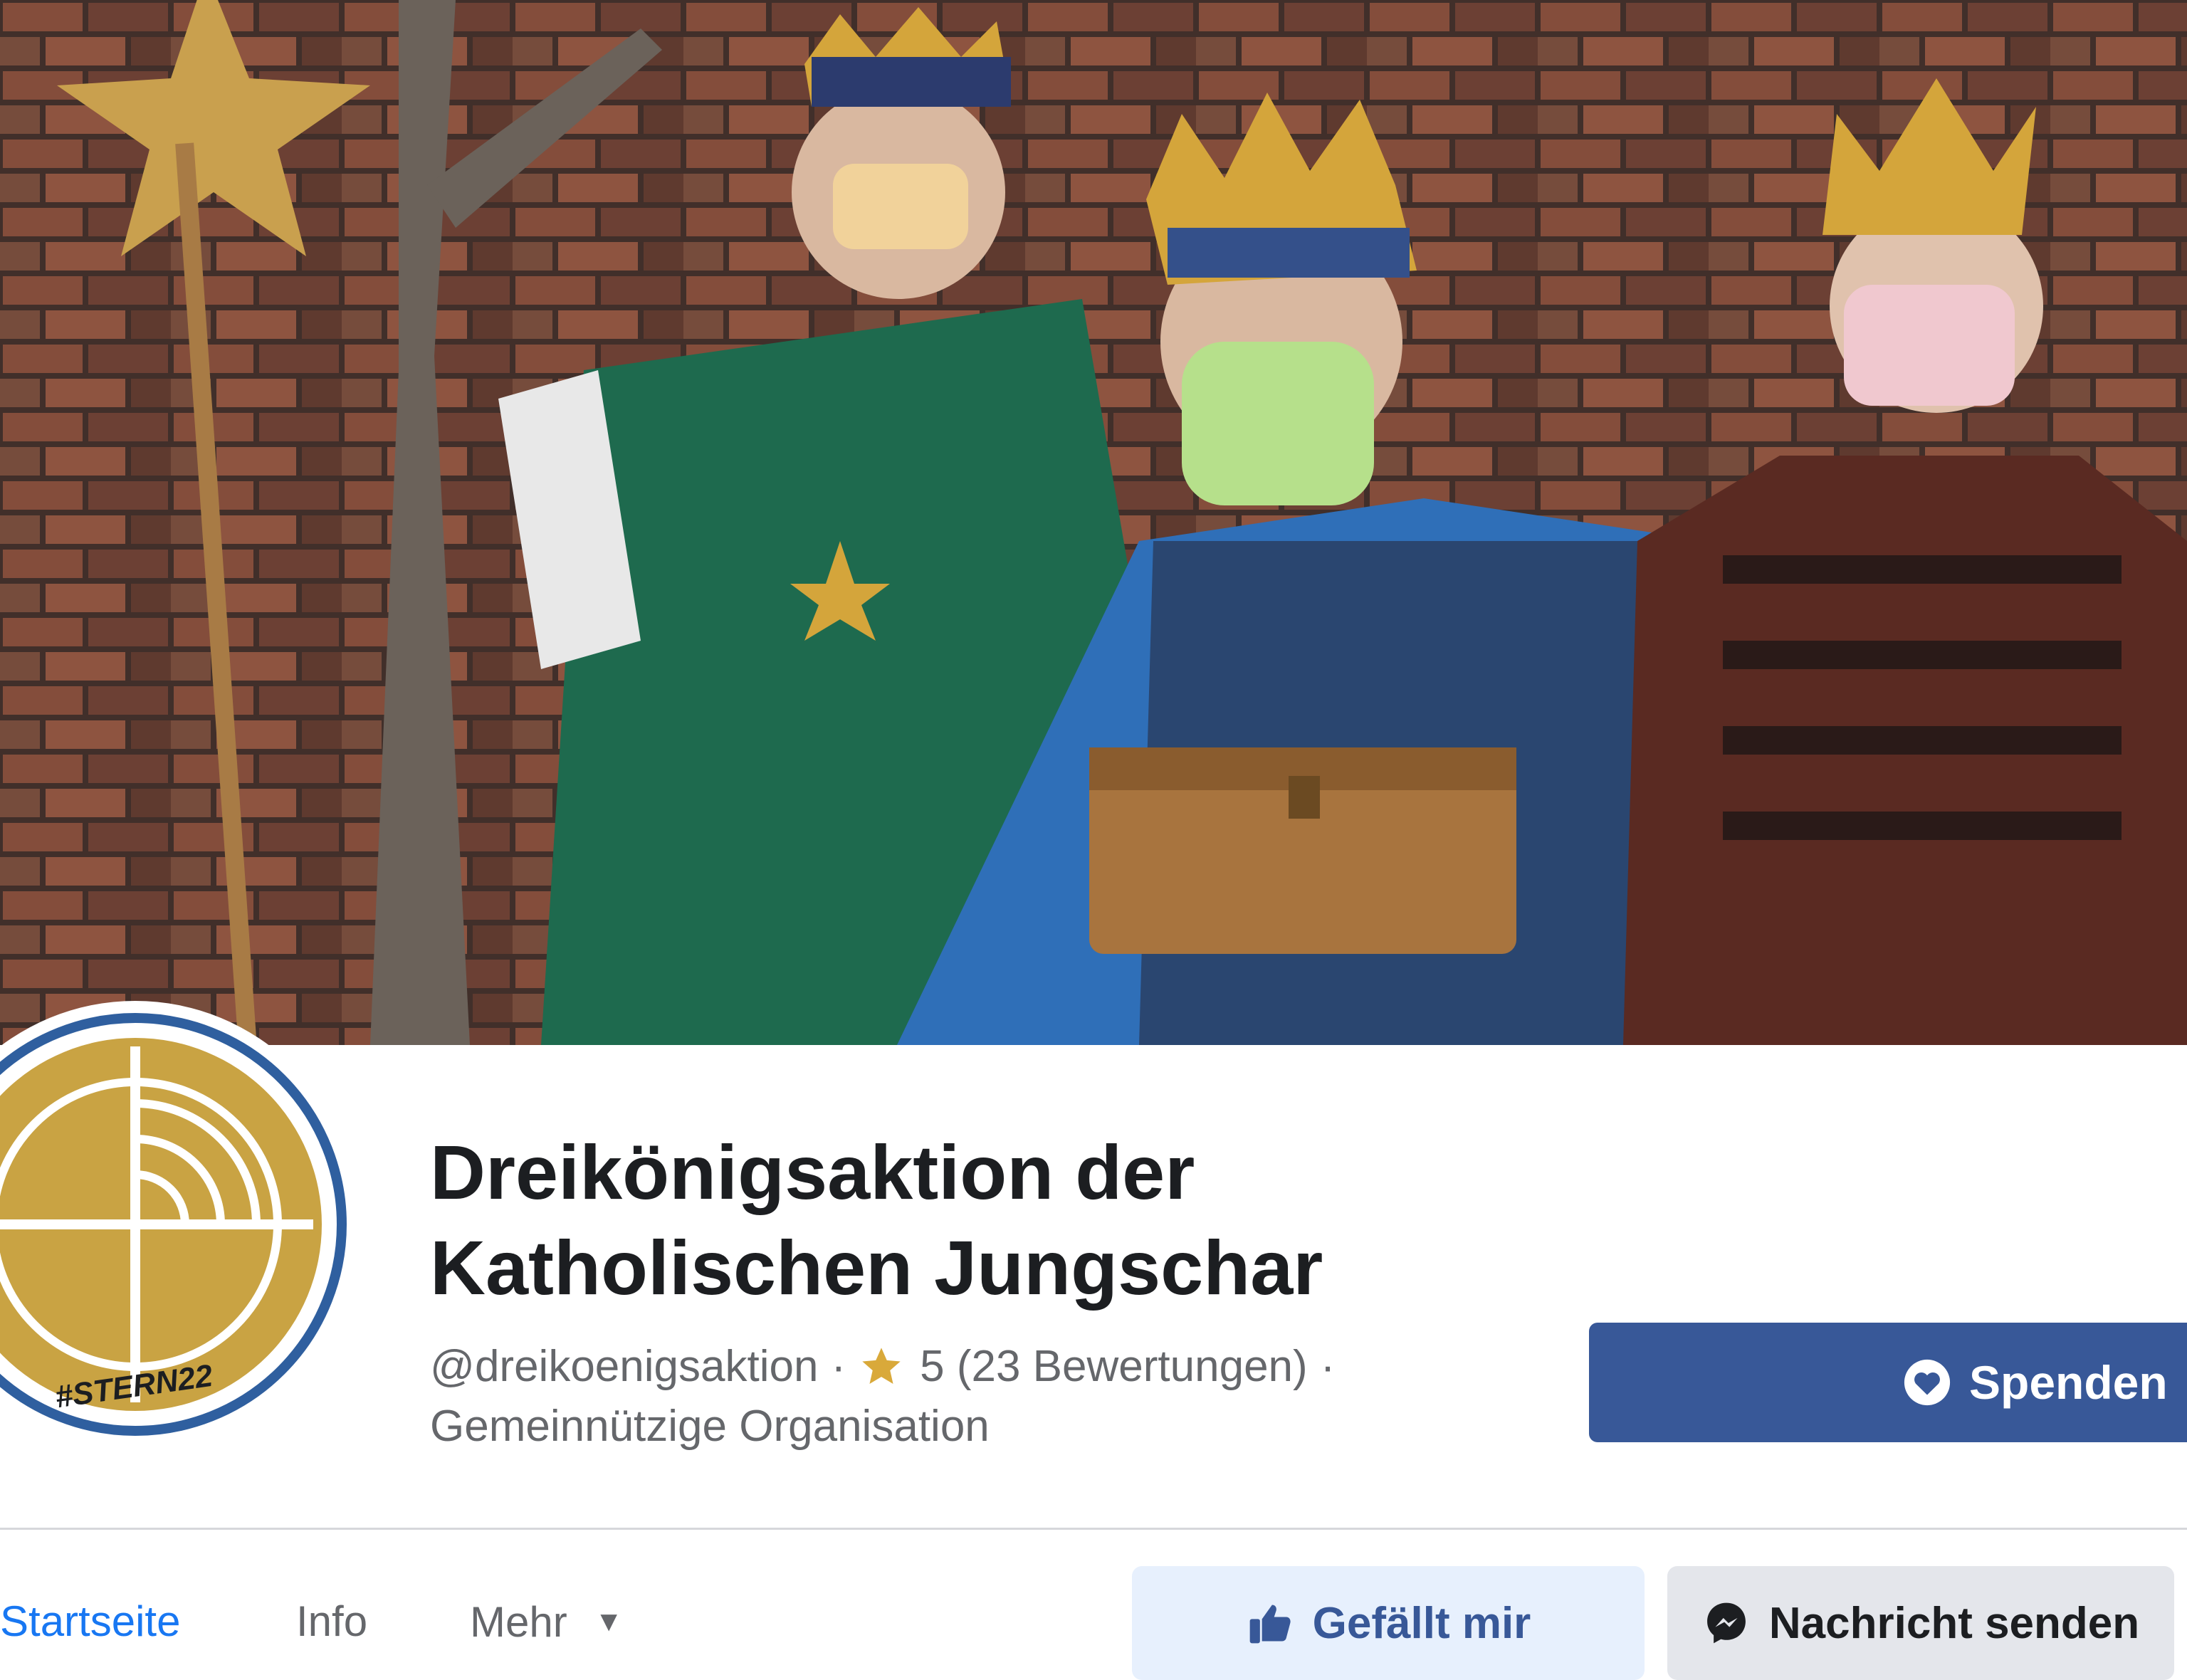 This screenshot has width=2187, height=1680. I want to click on page-category: Gemeinnützige Organisation, so click(710, 1426).